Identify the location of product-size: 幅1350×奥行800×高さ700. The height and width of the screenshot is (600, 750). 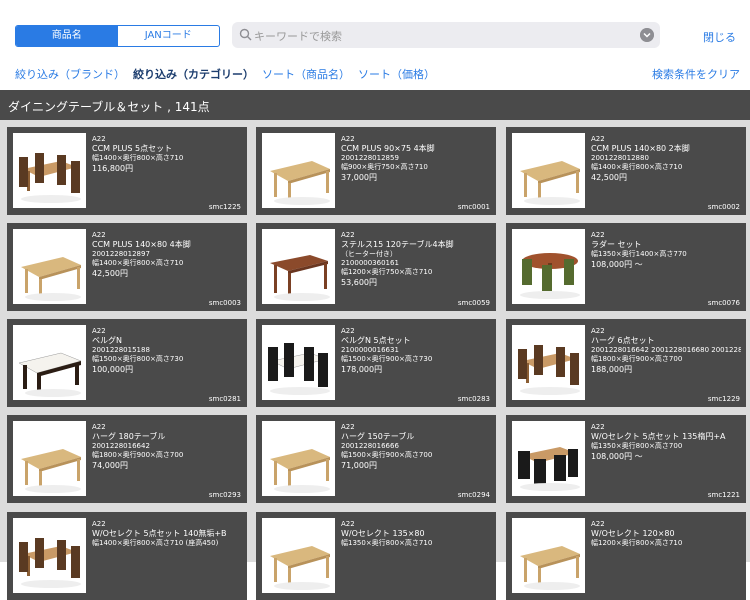
(637, 446).